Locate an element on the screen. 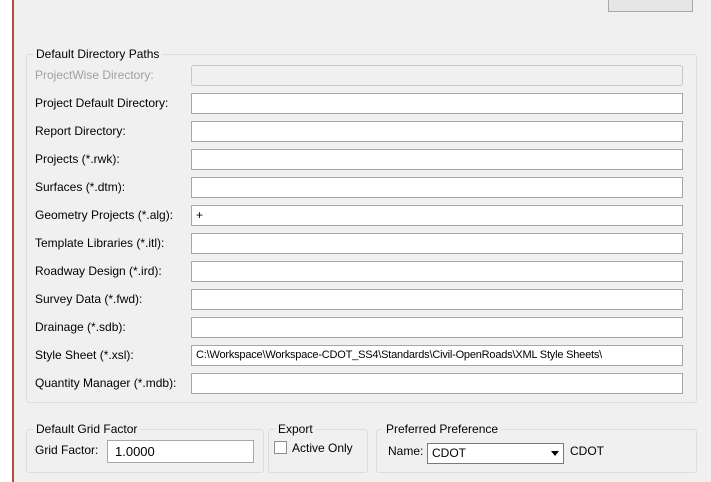  panel-border is located at coordinates (13, 241).